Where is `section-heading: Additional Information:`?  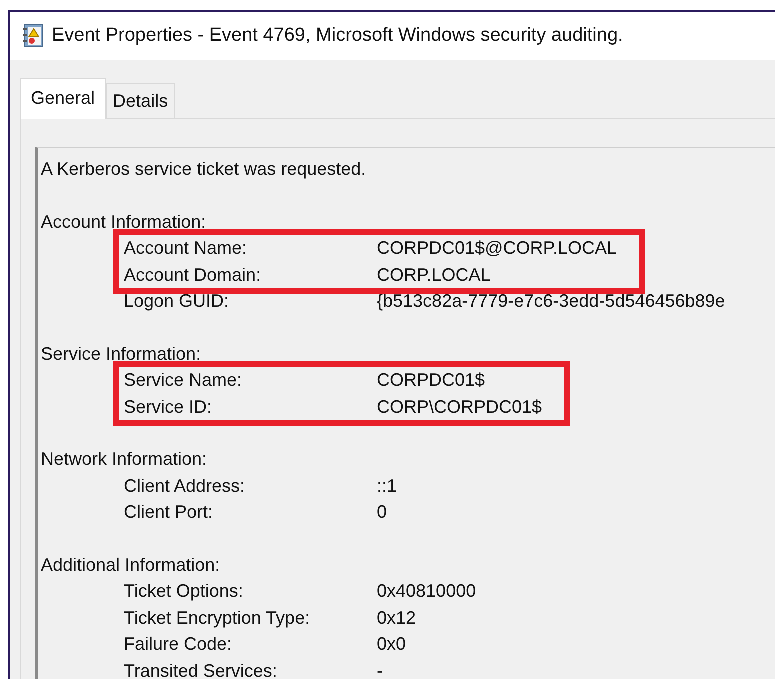
section-heading: Additional Information: is located at coordinates (131, 566).